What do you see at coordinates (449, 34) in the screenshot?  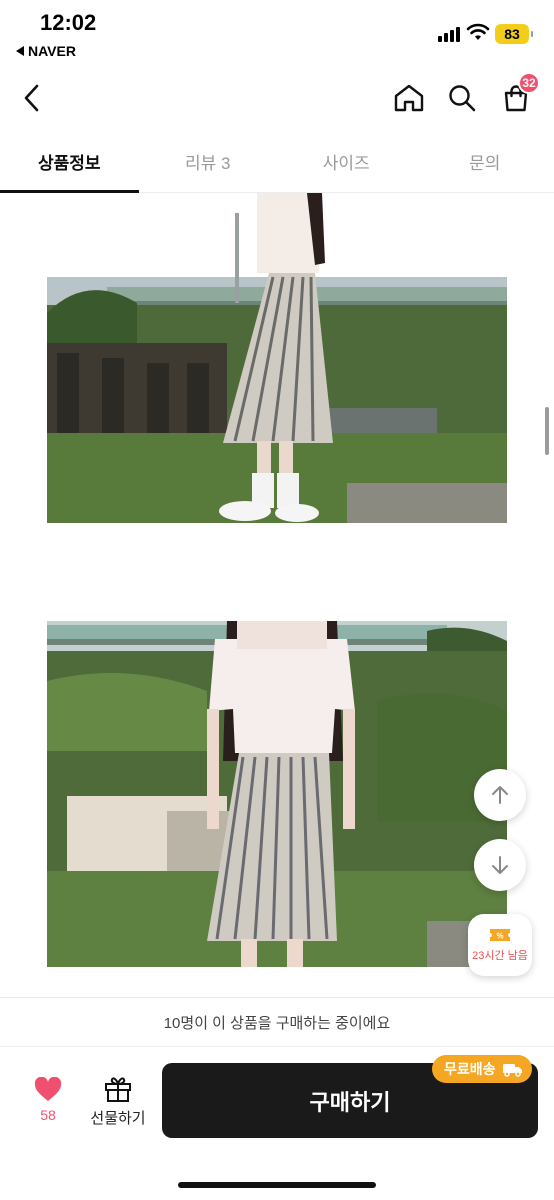 I see `cellular-signal-icon` at bounding box center [449, 34].